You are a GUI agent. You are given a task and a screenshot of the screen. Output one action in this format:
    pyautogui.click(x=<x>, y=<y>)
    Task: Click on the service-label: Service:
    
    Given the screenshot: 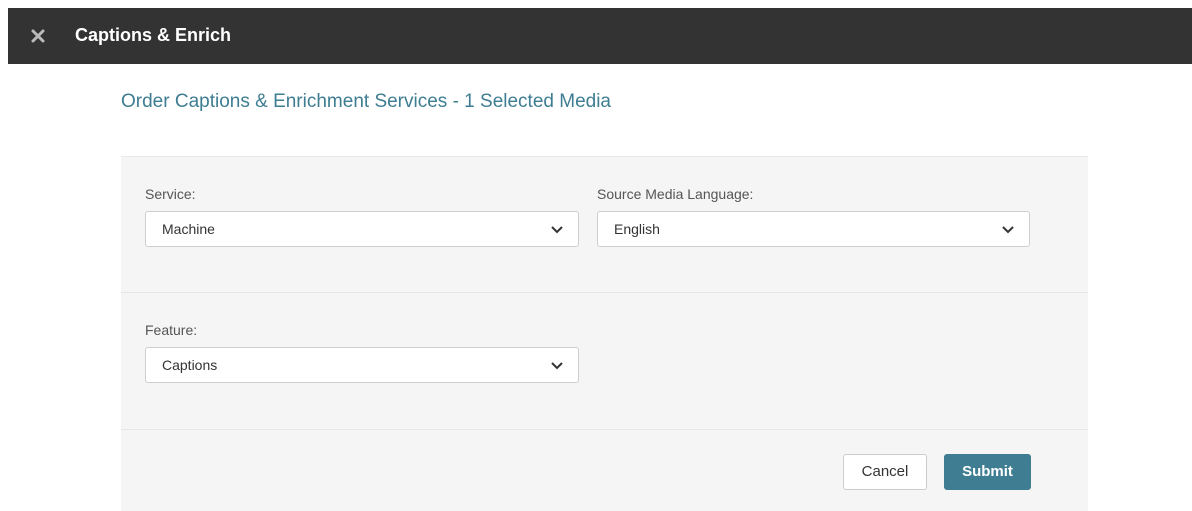 What is the action you would take?
    pyautogui.click(x=170, y=194)
    